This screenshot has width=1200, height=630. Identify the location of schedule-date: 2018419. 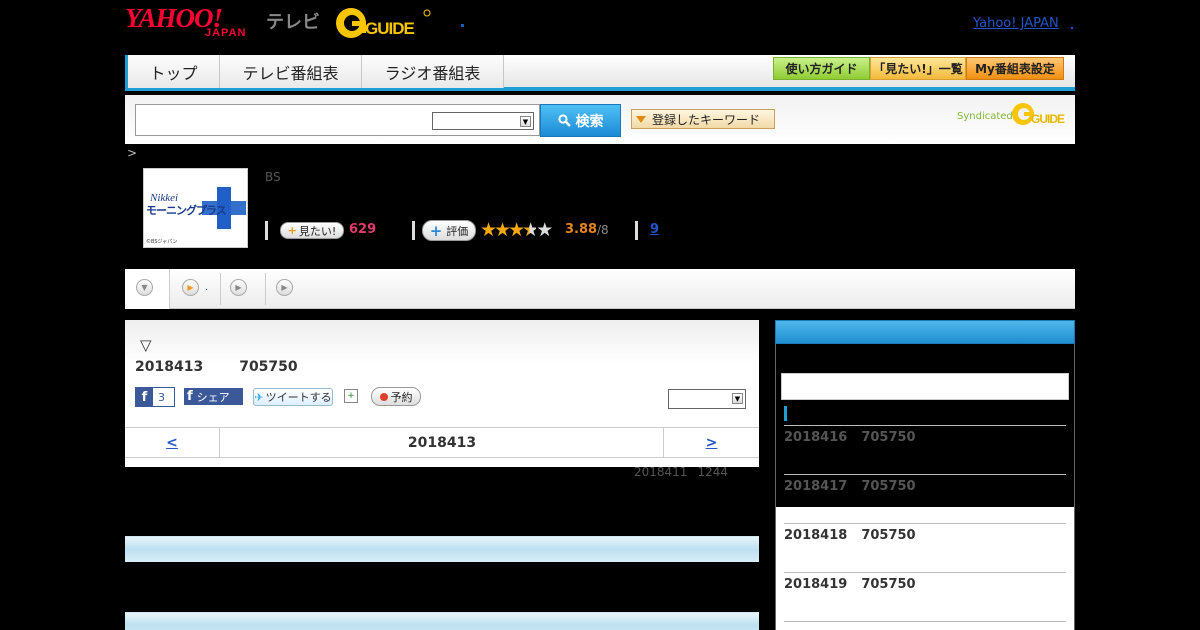
(816, 584).